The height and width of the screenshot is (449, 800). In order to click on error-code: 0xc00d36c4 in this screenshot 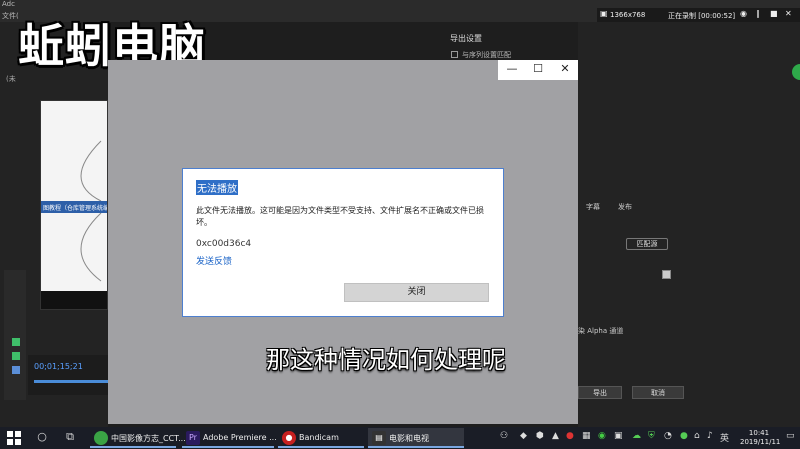, I will do `click(224, 244)`.